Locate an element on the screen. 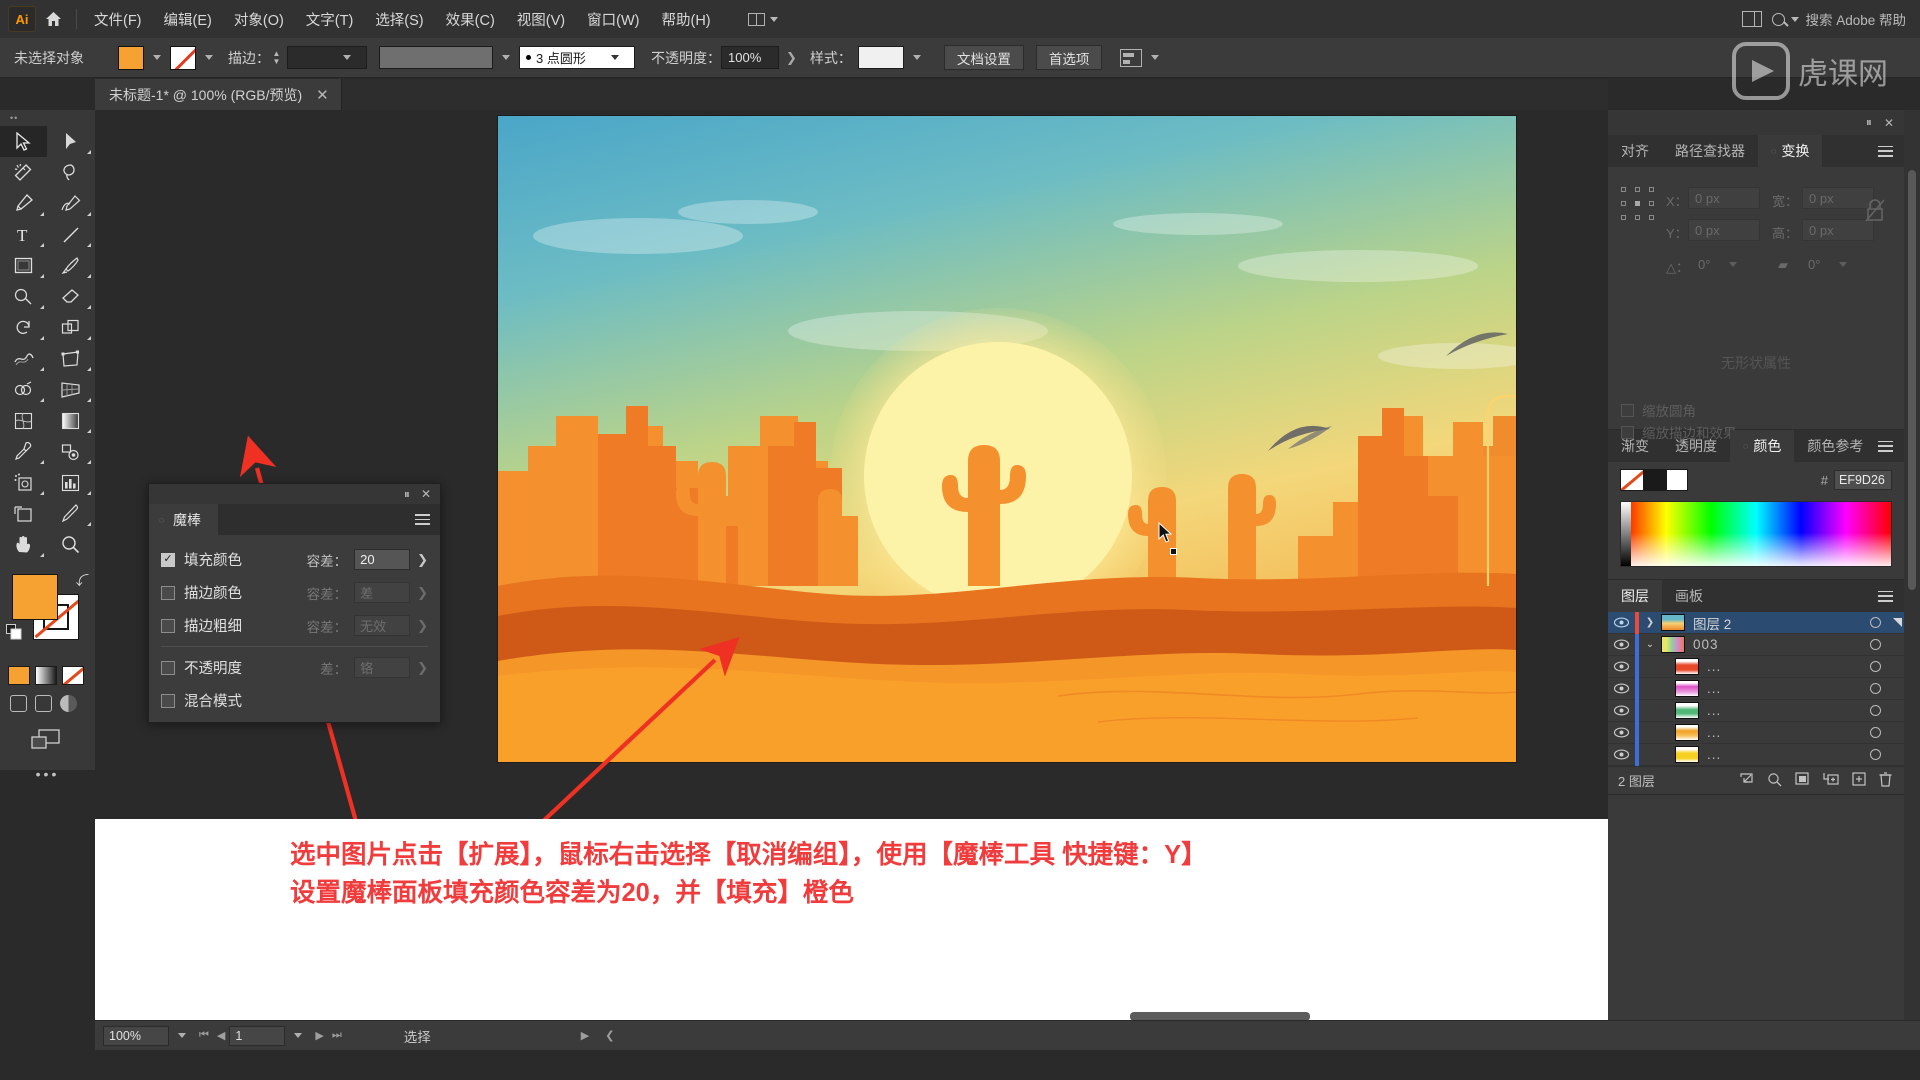 This screenshot has height=1080, width=1920. color-spectrum-bar is located at coordinates (1756, 534).